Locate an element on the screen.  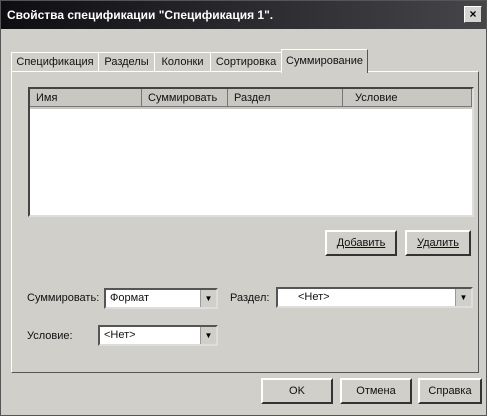
tab-columns: Колонки is located at coordinates (182, 62).